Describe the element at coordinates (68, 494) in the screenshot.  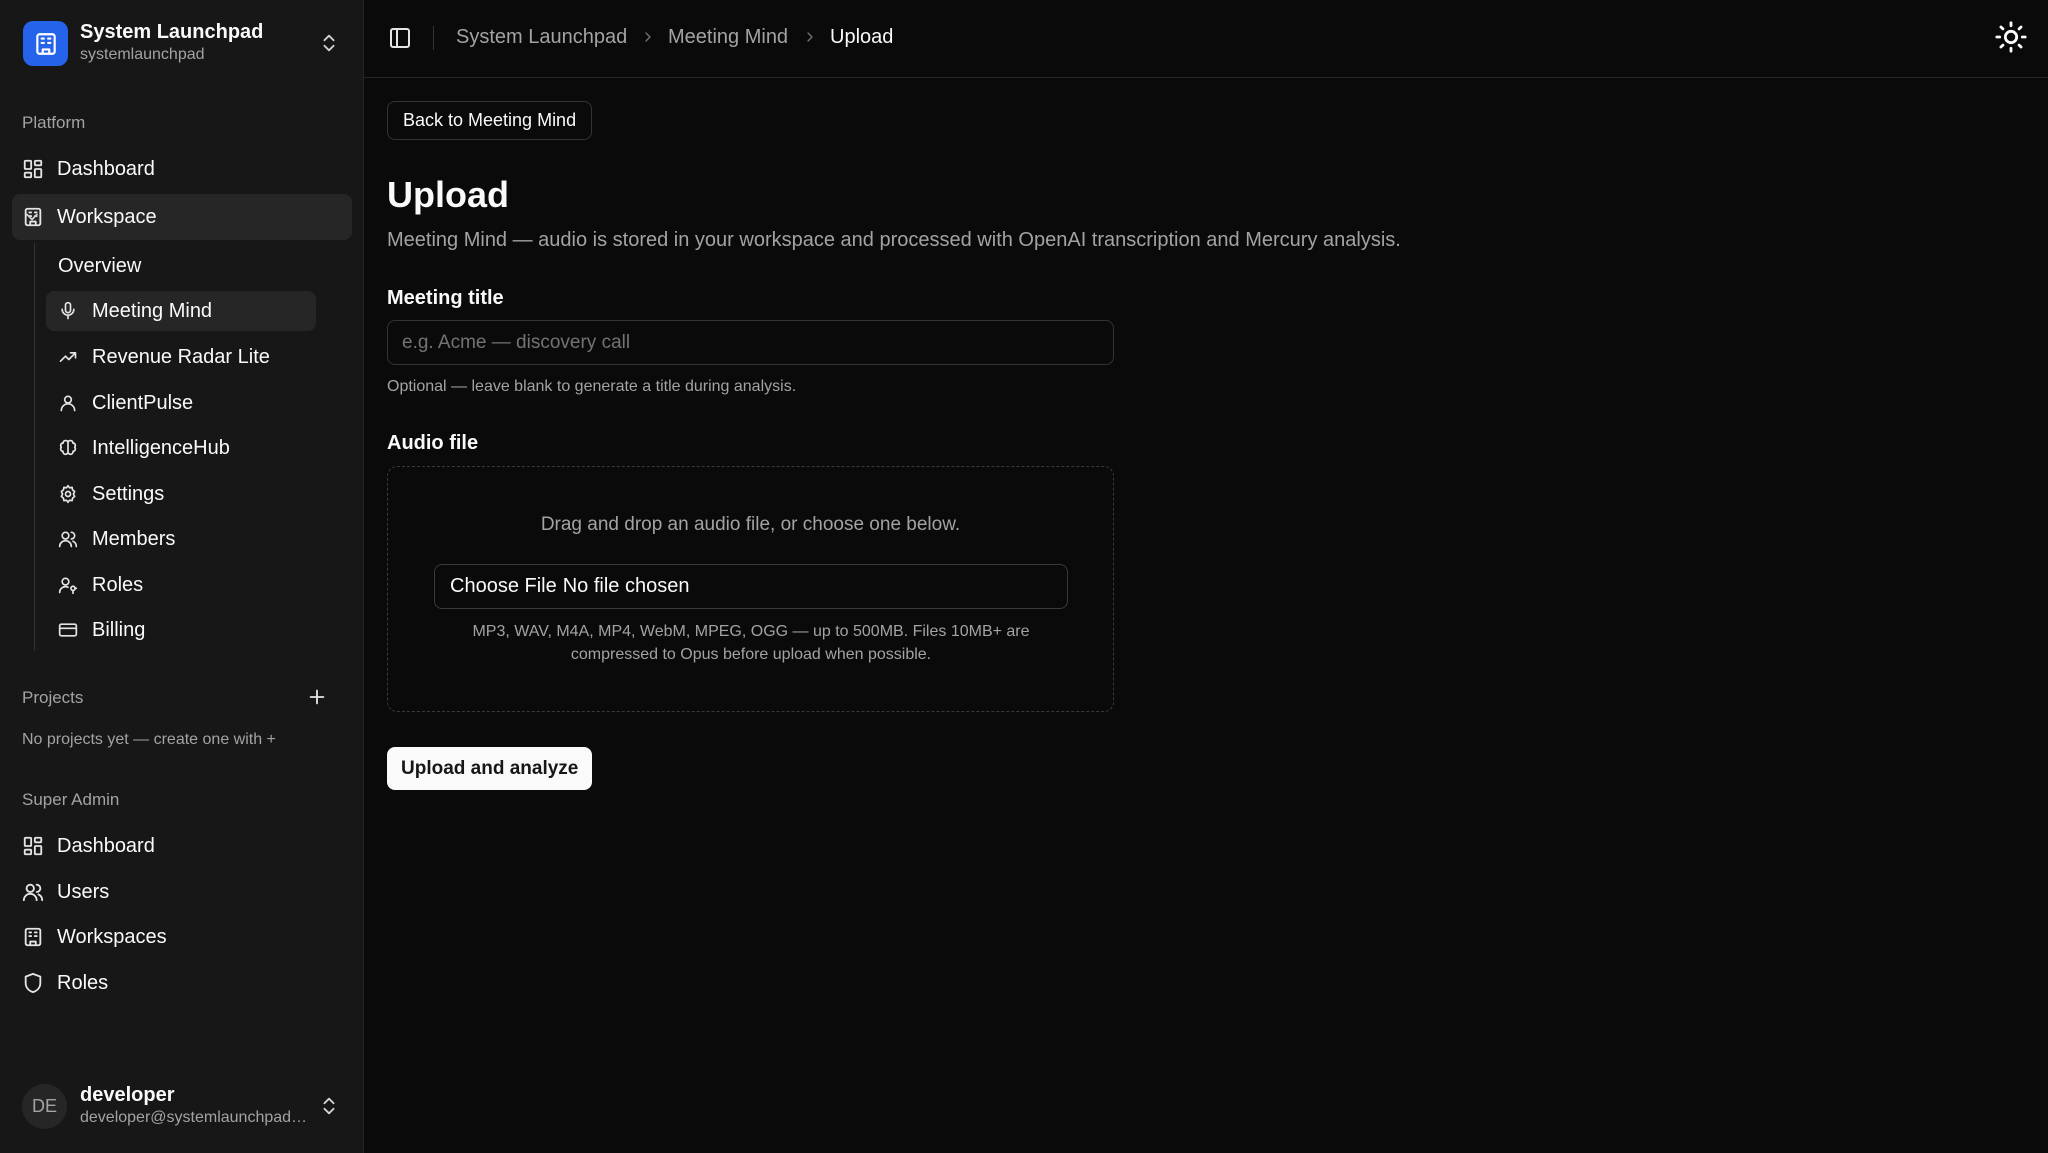
I see `gear-icon` at that location.